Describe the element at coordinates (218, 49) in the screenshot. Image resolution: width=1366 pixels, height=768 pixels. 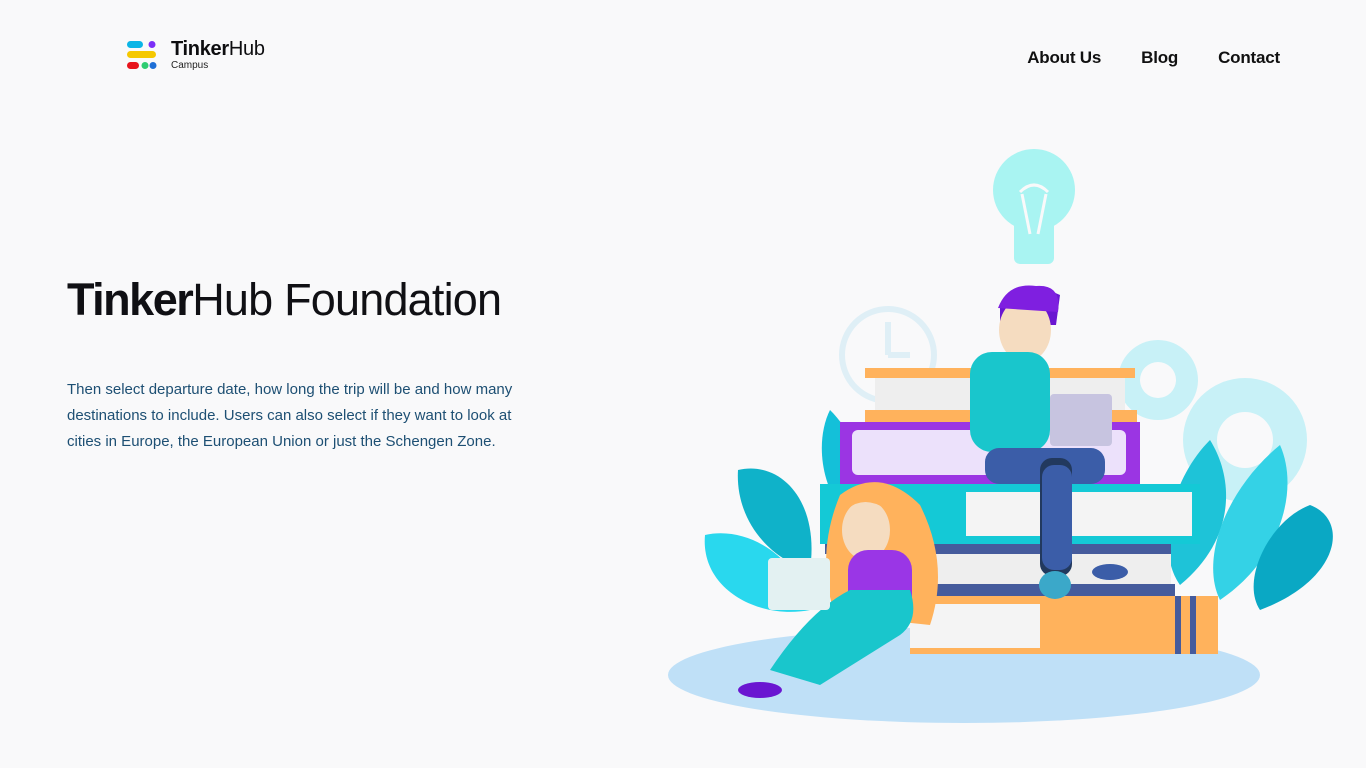
I see `brand-title: TinkerHub` at that location.